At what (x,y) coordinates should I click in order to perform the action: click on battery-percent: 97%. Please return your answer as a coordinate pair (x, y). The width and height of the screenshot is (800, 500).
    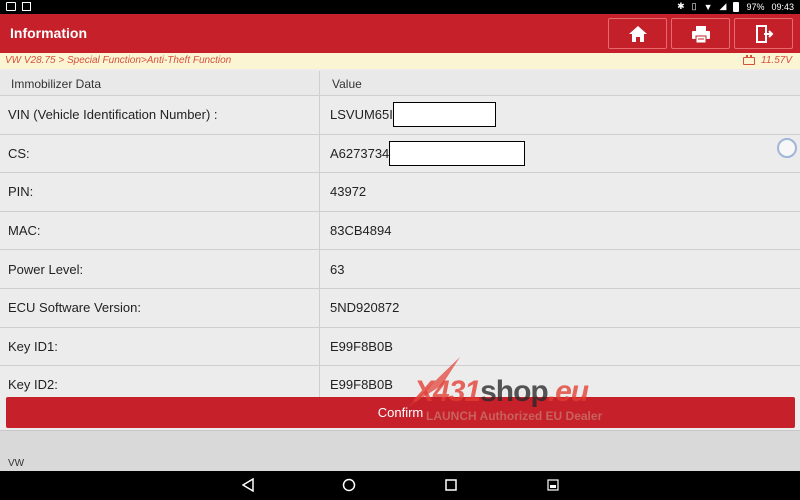
    Looking at the image, I should click on (755, 6).